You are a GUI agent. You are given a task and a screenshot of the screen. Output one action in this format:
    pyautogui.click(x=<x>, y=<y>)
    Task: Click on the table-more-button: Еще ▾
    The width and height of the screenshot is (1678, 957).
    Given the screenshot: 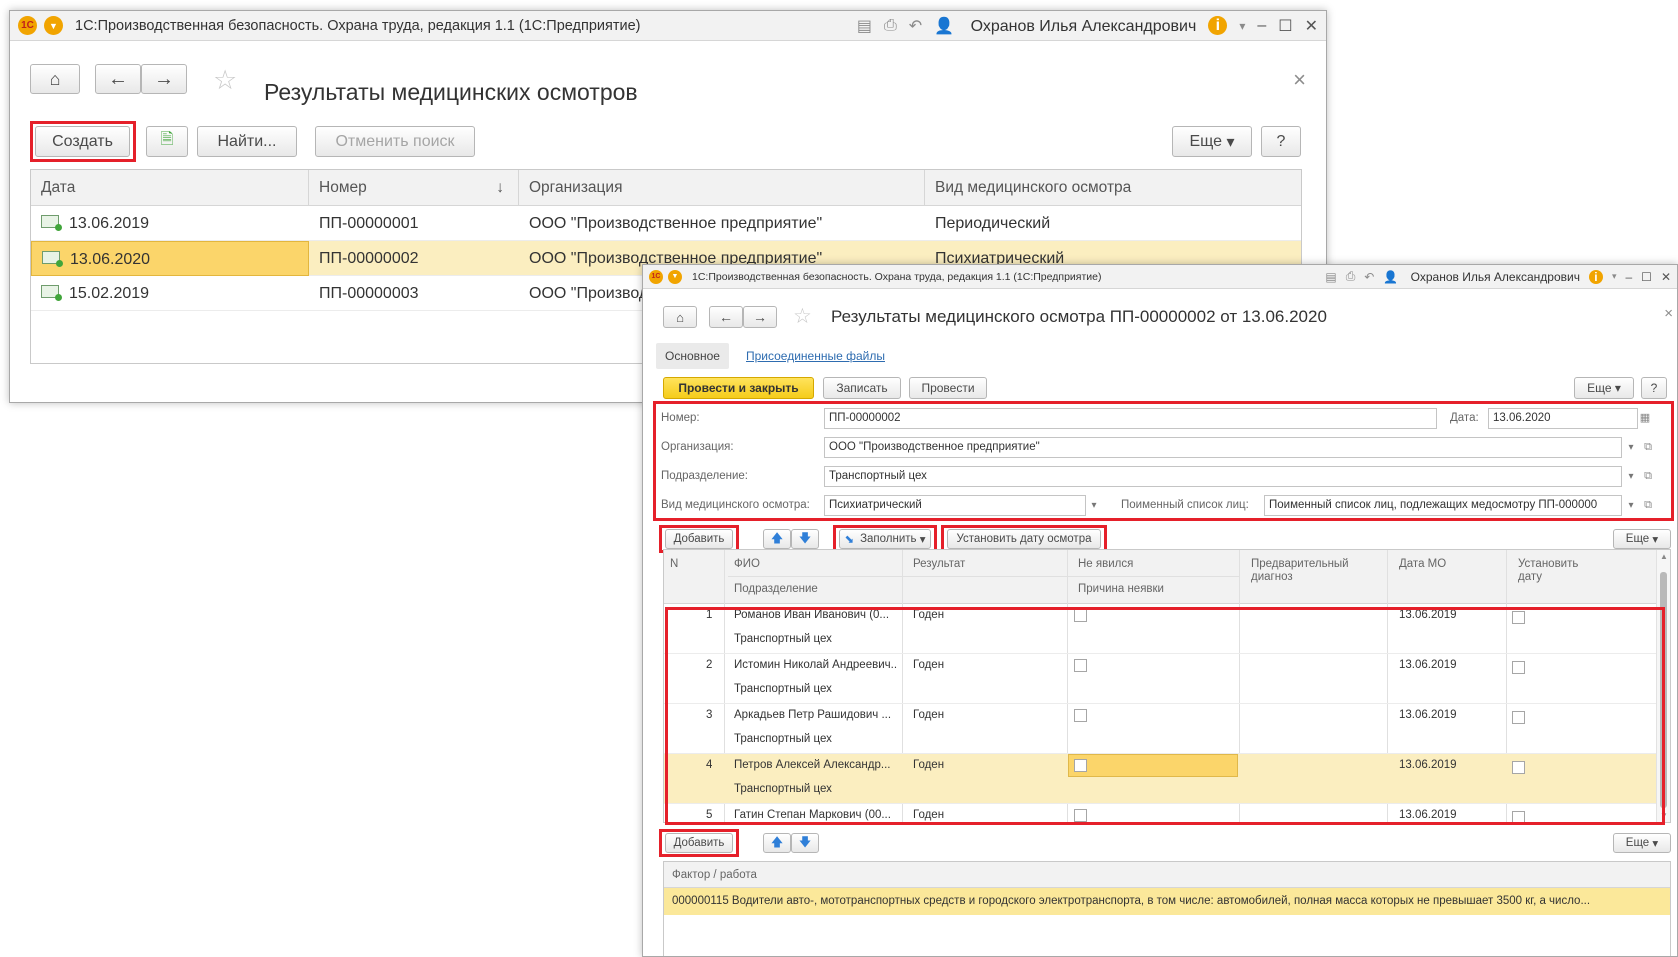 What is the action you would take?
    pyautogui.click(x=1642, y=539)
    